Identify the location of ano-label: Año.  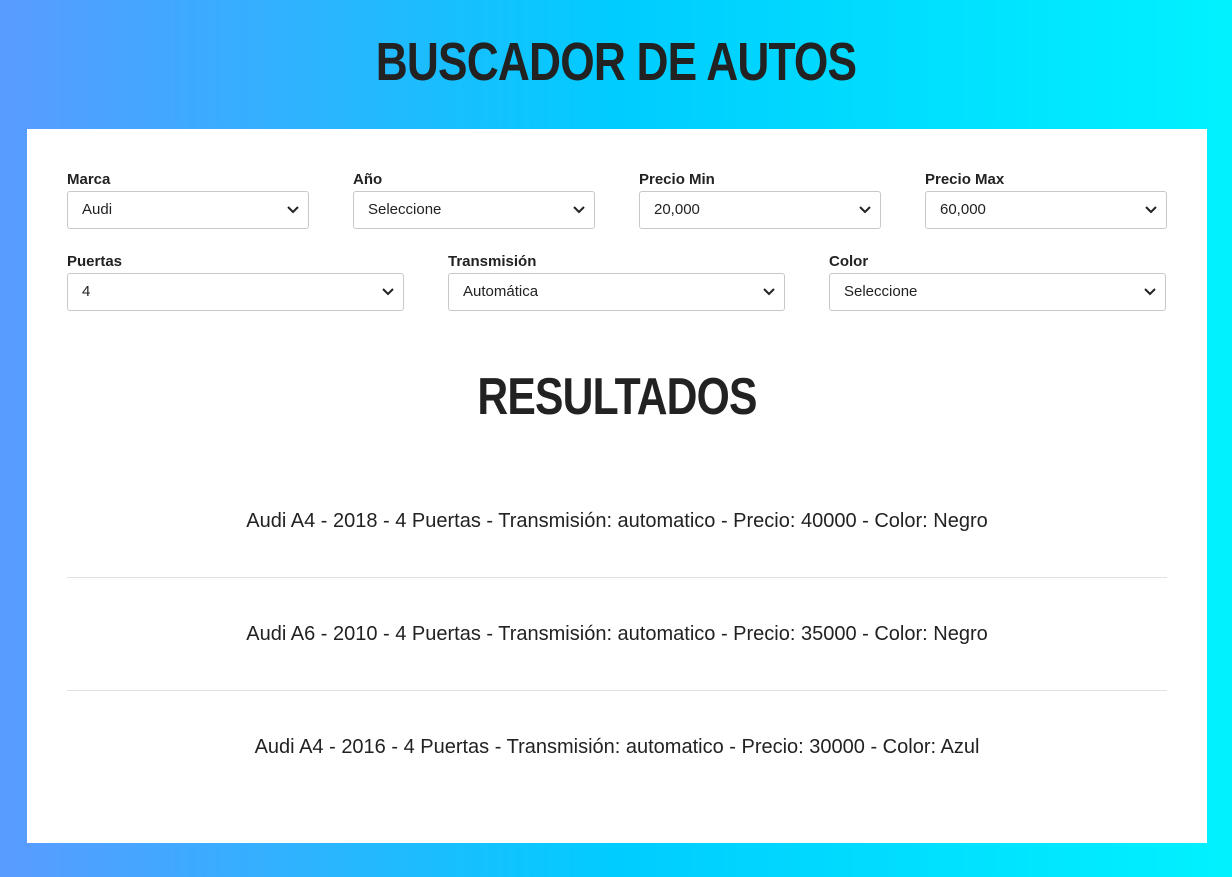
(368, 179).